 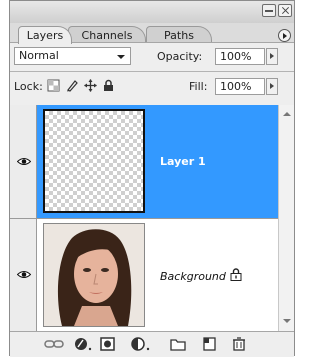 I want to click on tab-channels: Channels, so click(x=107, y=34).